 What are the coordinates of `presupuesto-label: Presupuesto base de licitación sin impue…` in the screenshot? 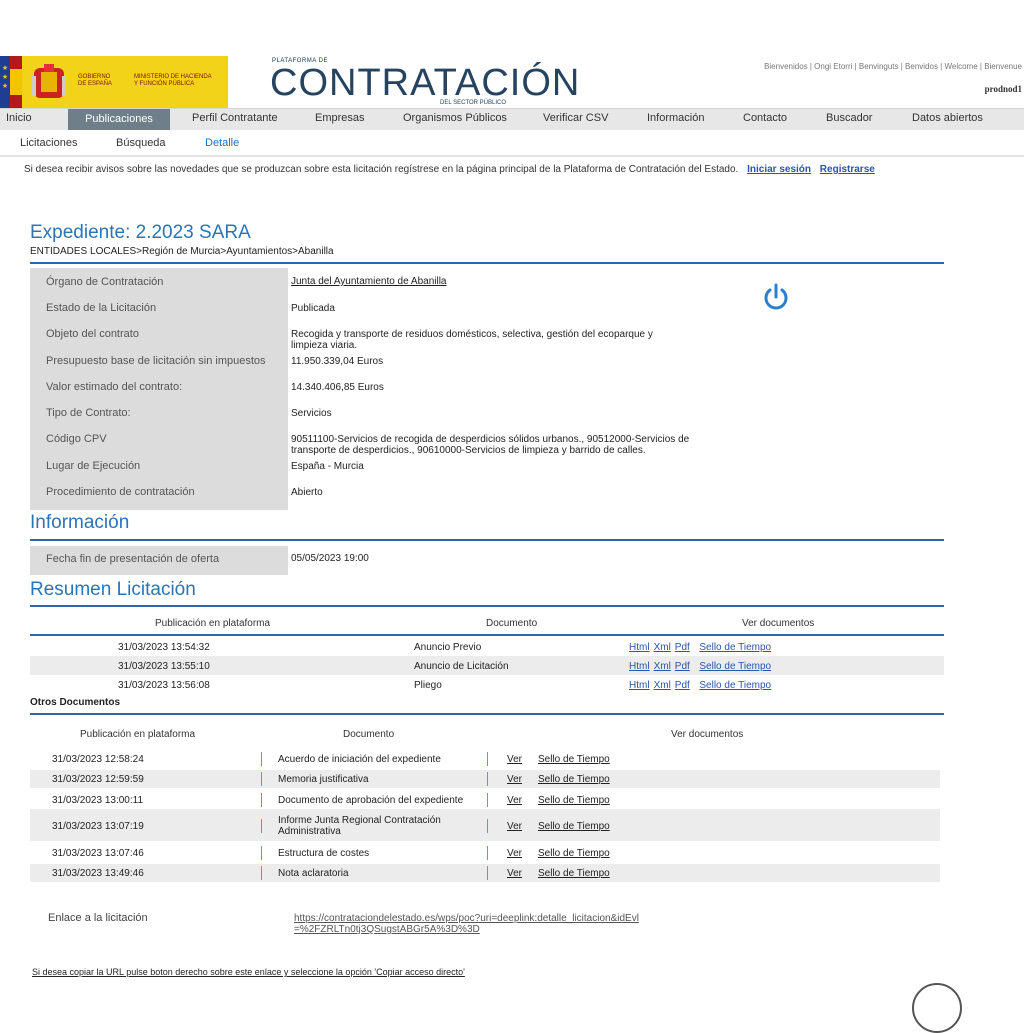 It's located at (156, 361).